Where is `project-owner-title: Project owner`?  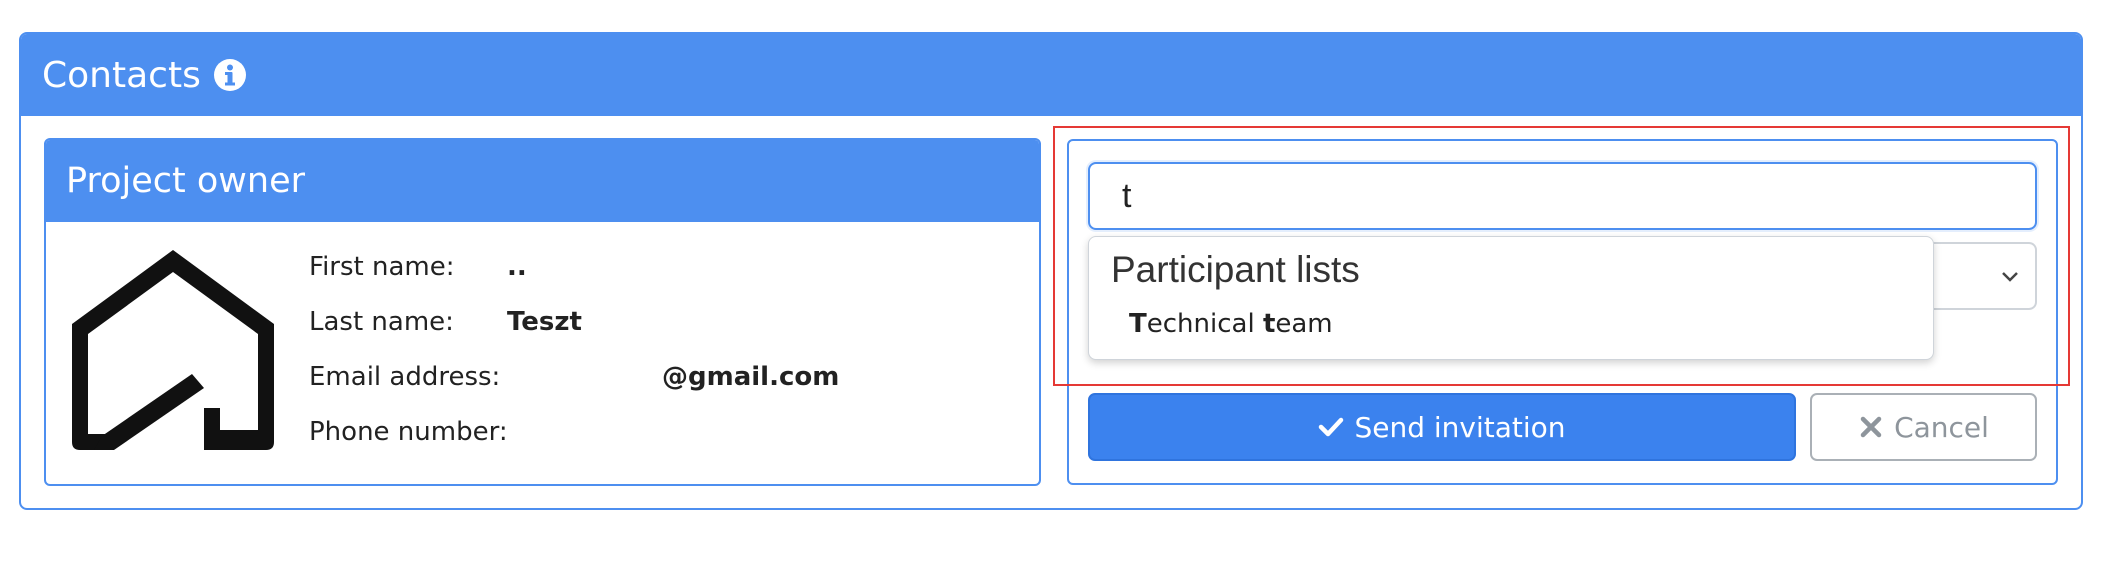 project-owner-title: Project owner is located at coordinates (186, 181).